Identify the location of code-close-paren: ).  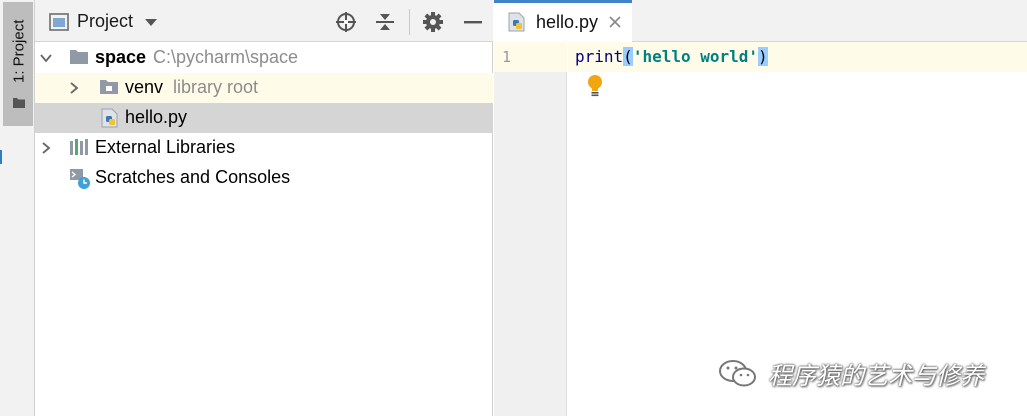
(763, 56).